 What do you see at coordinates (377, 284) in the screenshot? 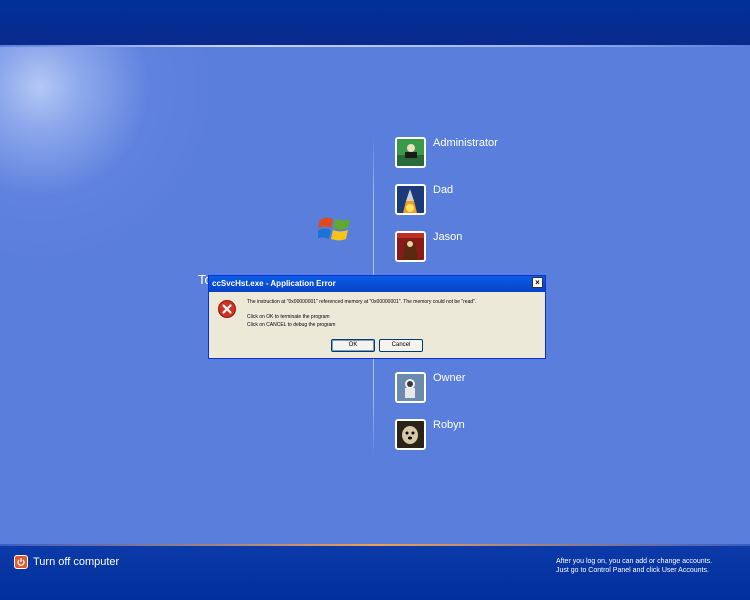
I see `dialog-title-bar: ccSvcHst.exe - Application Error ×` at bounding box center [377, 284].